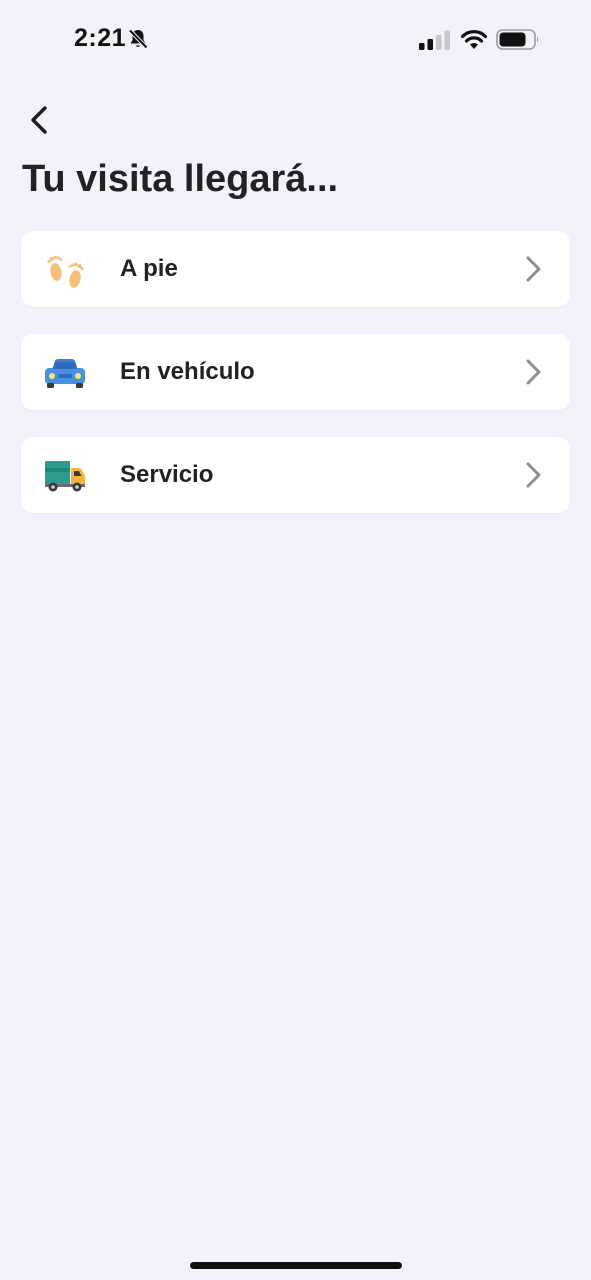 The width and height of the screenshot is (591, 1280). I want to click on truck-icon, so click(65, 476).